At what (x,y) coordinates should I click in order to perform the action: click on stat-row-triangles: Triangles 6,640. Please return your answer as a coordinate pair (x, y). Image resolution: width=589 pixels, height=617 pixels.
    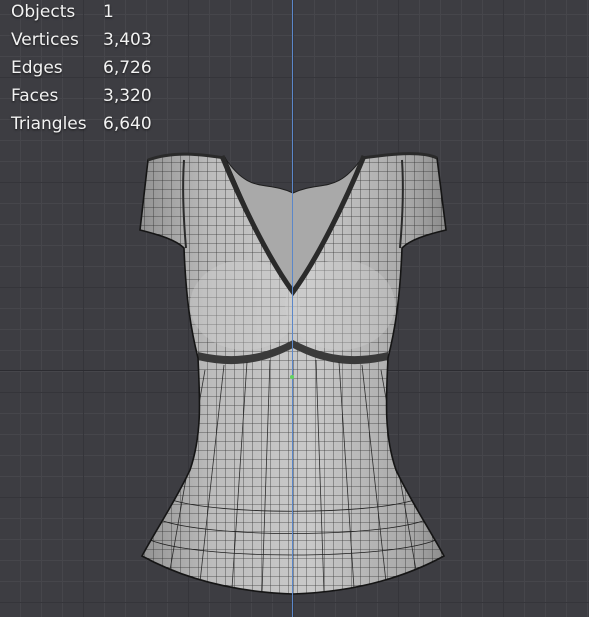
    Looking at the image, I should click on (81, 124).